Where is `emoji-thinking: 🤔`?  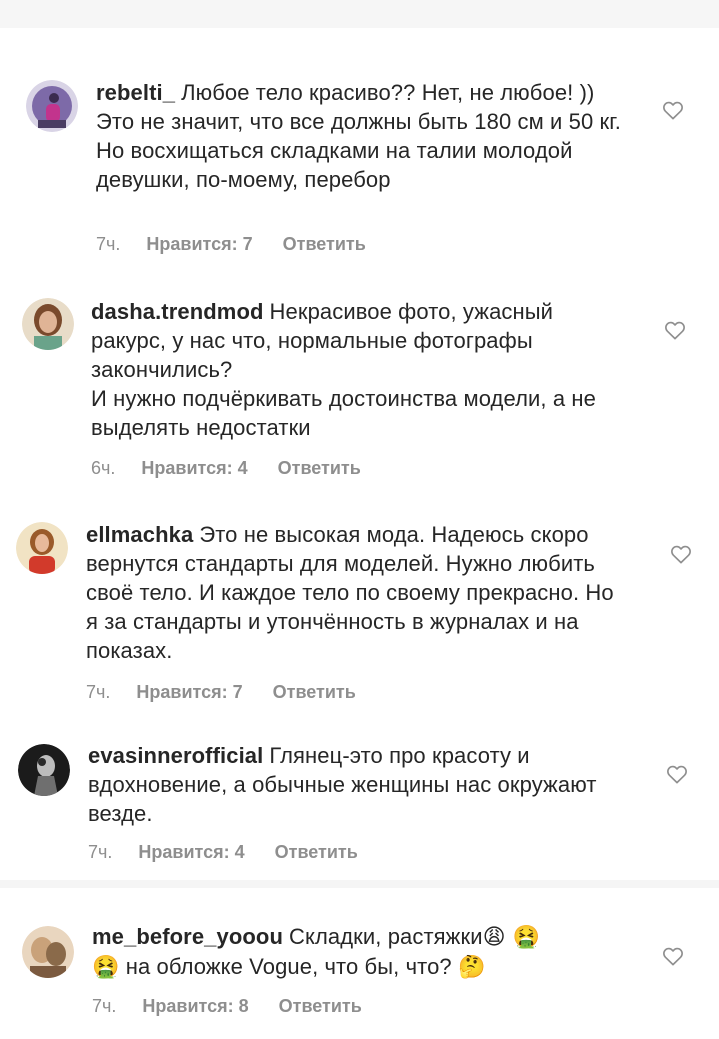
emoji-thinking: 🤔 is located at coordinates (471, 967).